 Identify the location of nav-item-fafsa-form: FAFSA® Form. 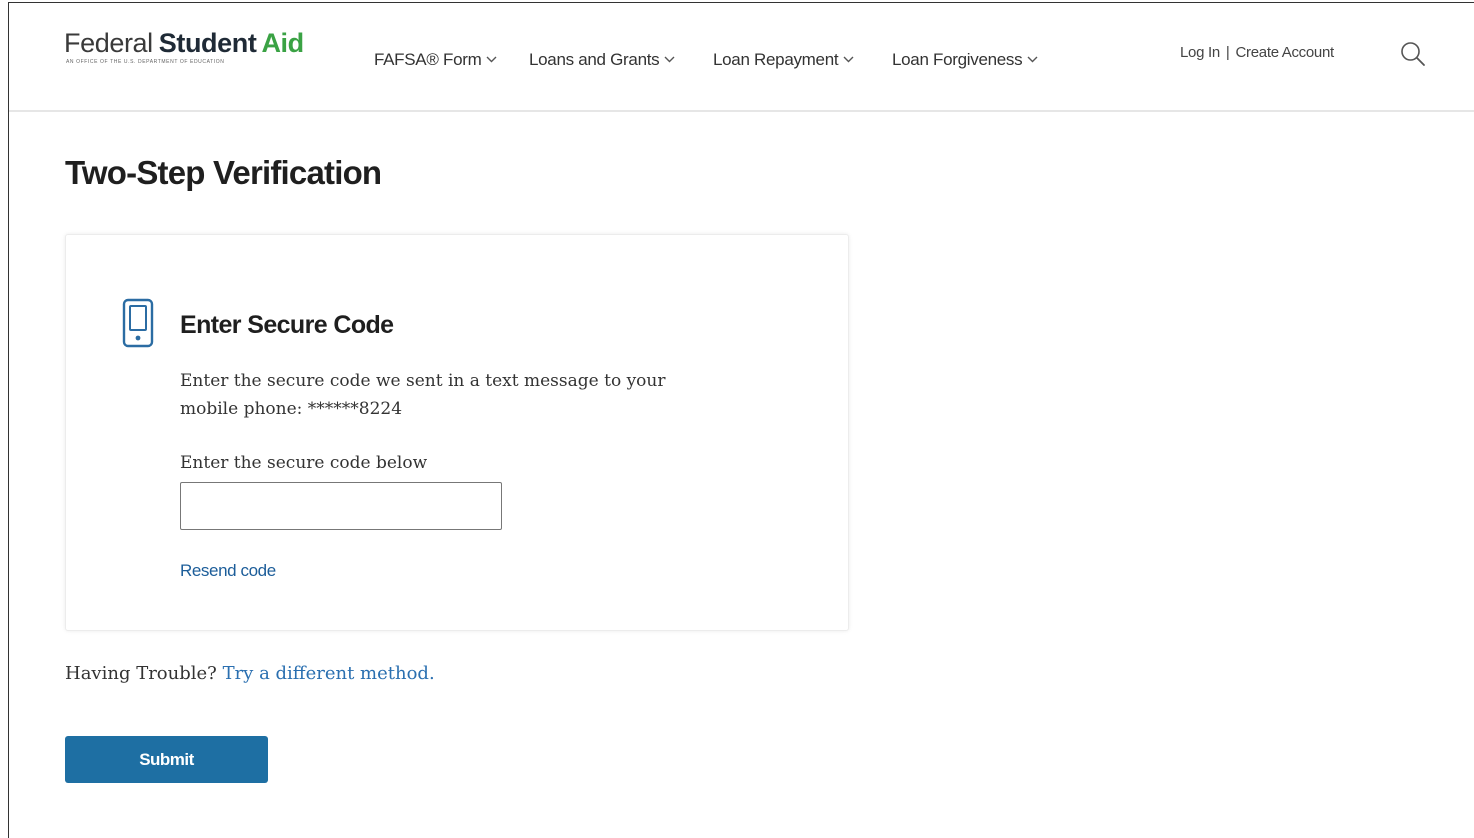
(435, 59).